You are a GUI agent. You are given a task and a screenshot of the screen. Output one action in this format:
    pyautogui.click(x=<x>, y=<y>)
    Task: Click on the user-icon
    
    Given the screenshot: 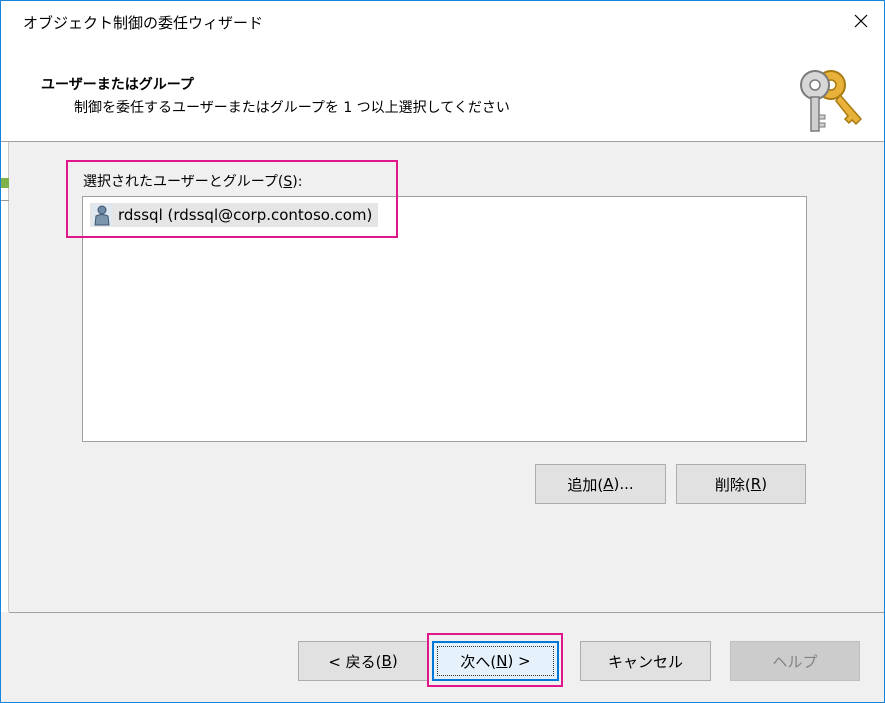 What is the action you would take?
    pyautogui.click(x=102, y=215)
    